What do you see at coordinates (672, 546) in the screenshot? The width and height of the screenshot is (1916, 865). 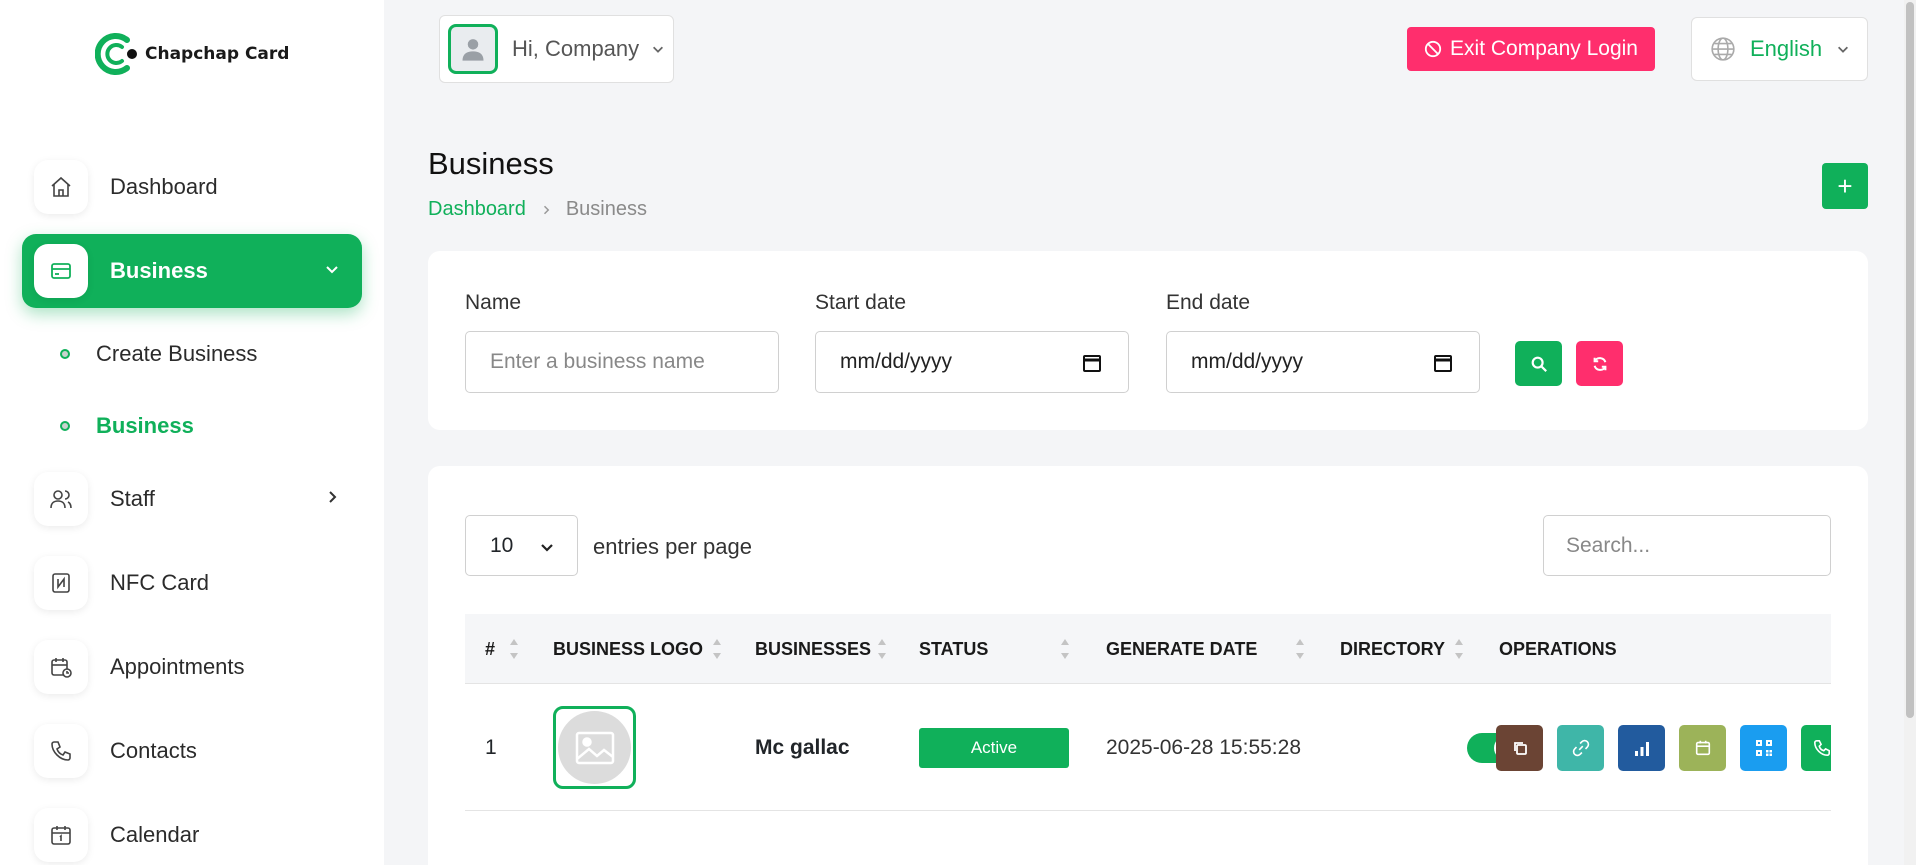 I see `entries-per-page-label: entries per page` at bounding box center [672, 546].